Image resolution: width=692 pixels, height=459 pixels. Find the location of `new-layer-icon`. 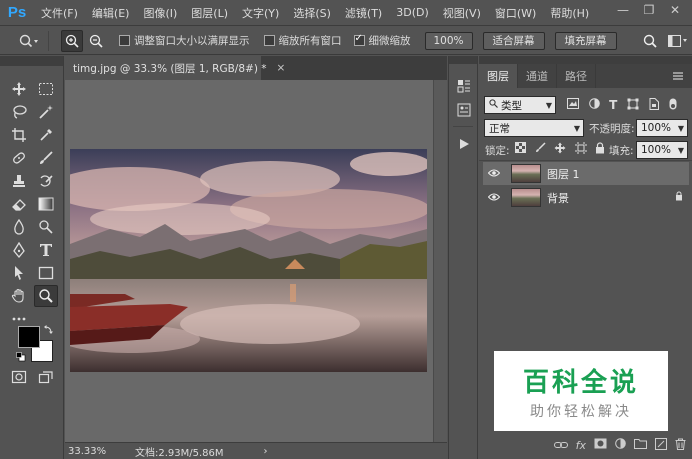

new-layer-icon is located at coordinates (661, 445).